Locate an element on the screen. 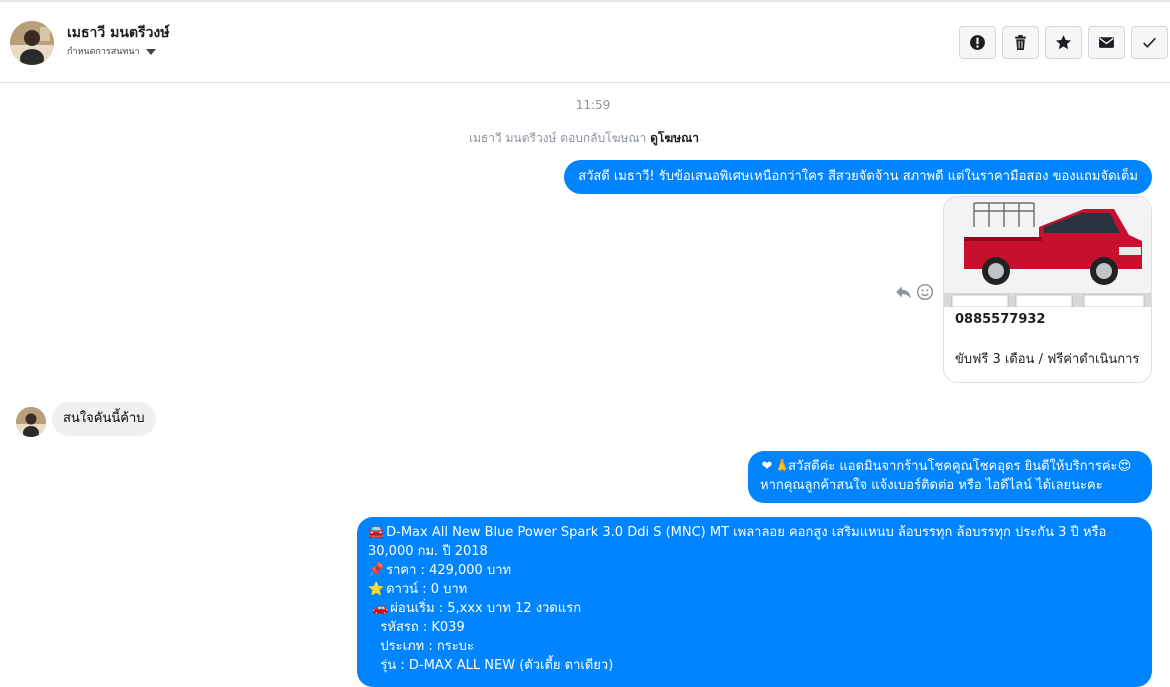  conversation-settings-dropdown: กำหนดการสนทนา is located at coordinates (111, 51).